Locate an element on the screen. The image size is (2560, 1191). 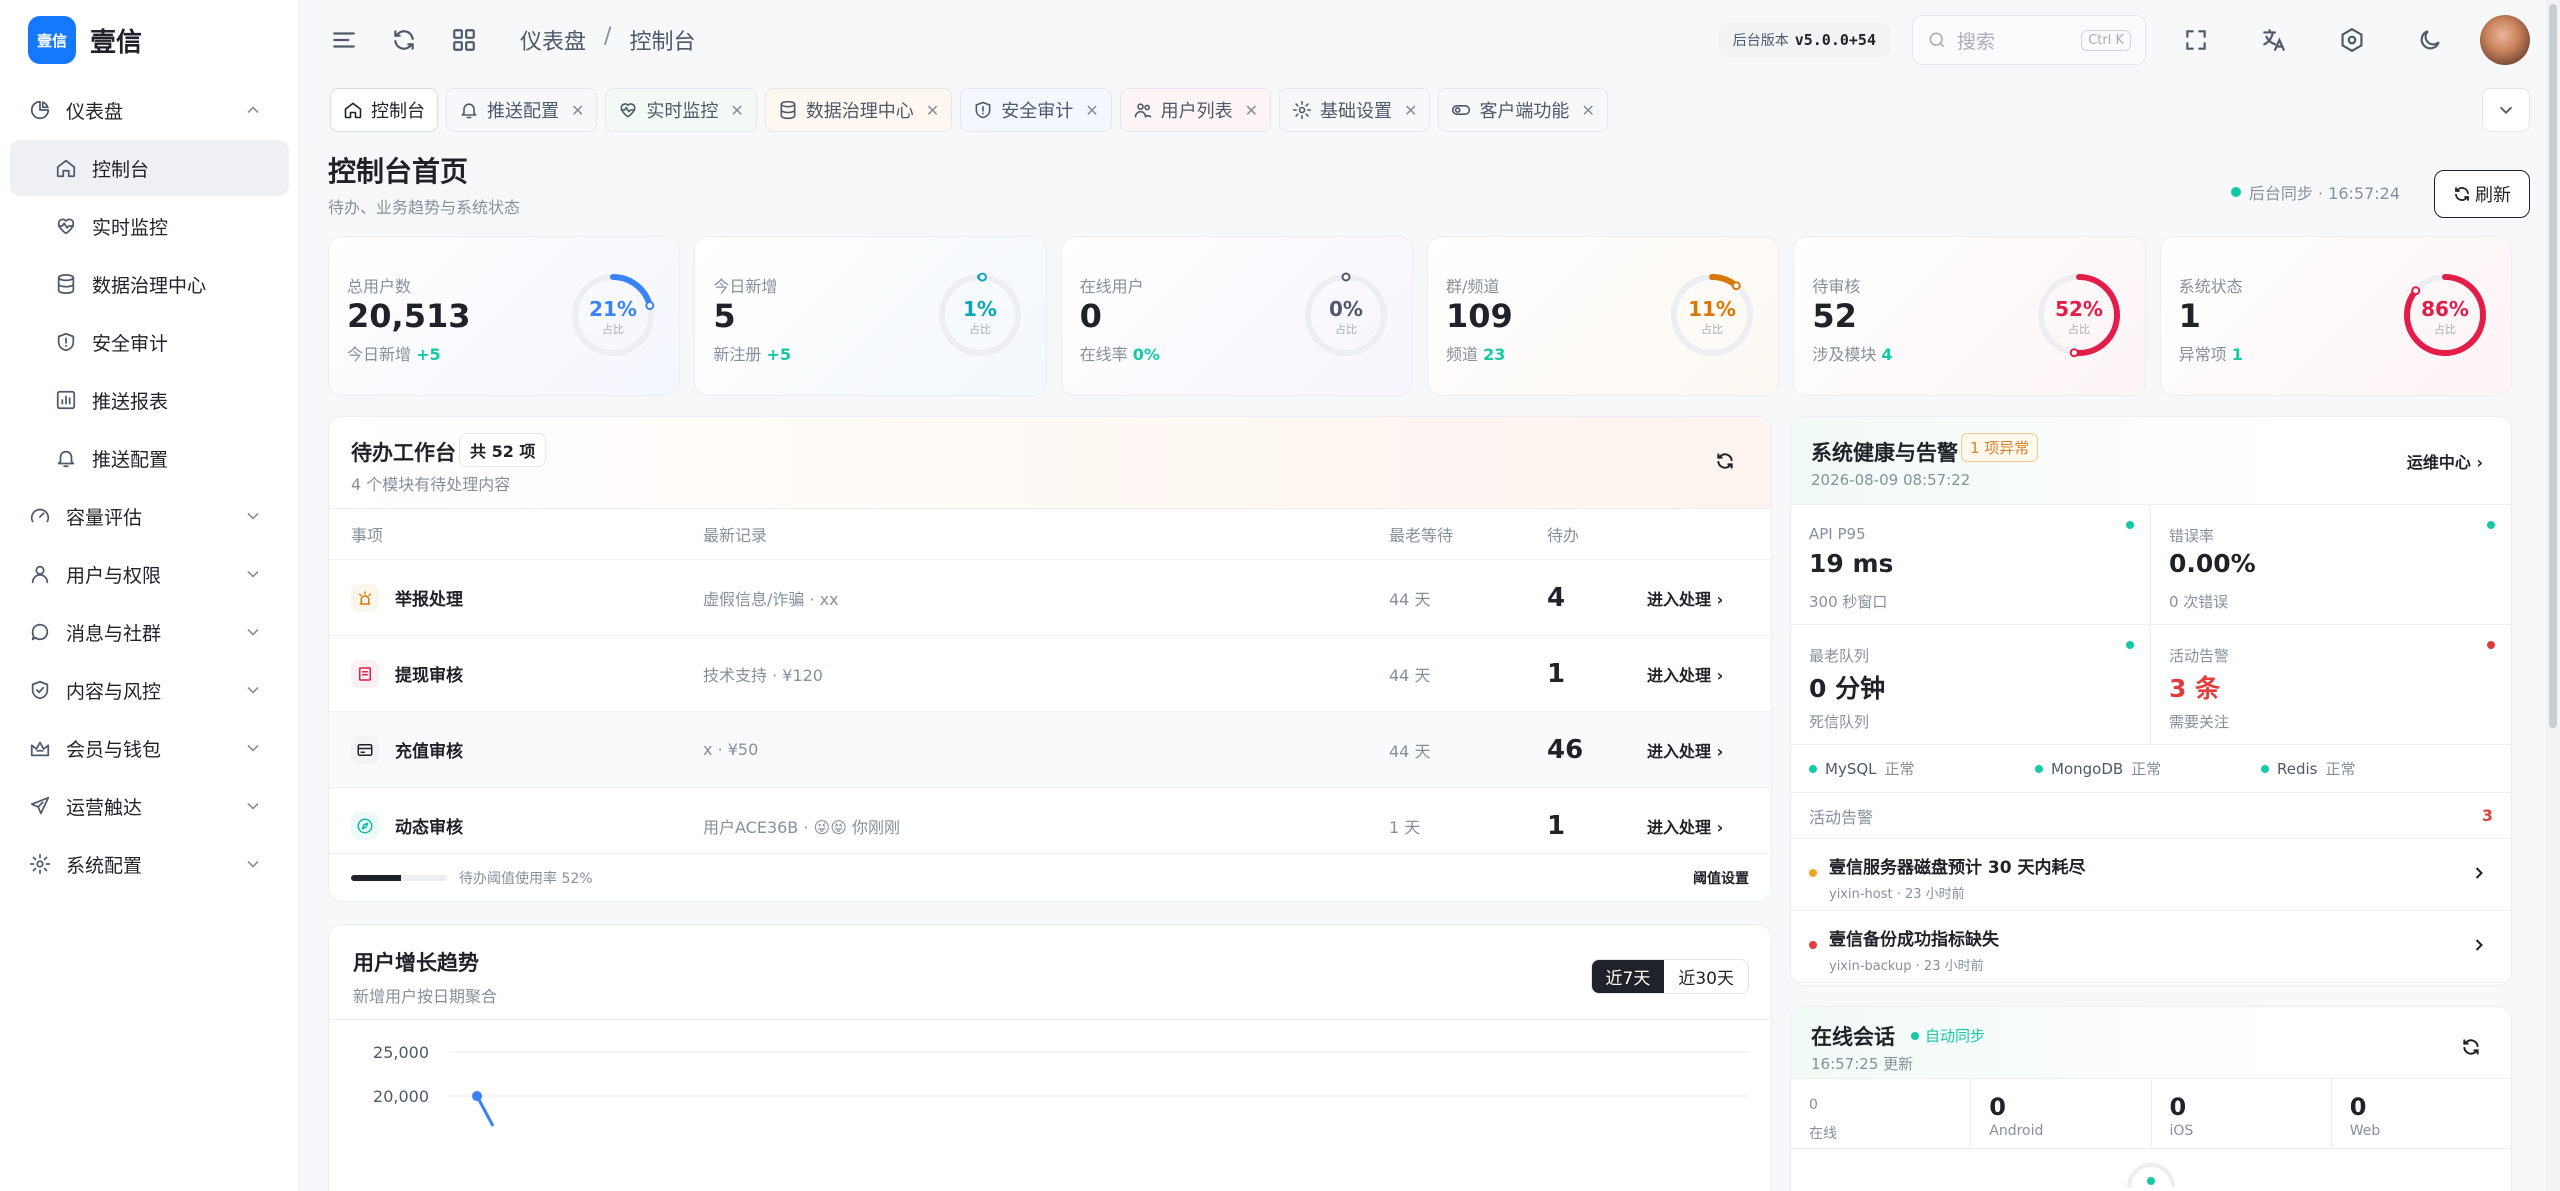
stat-label: 群/频道 is located at coordinates (1472, 286).